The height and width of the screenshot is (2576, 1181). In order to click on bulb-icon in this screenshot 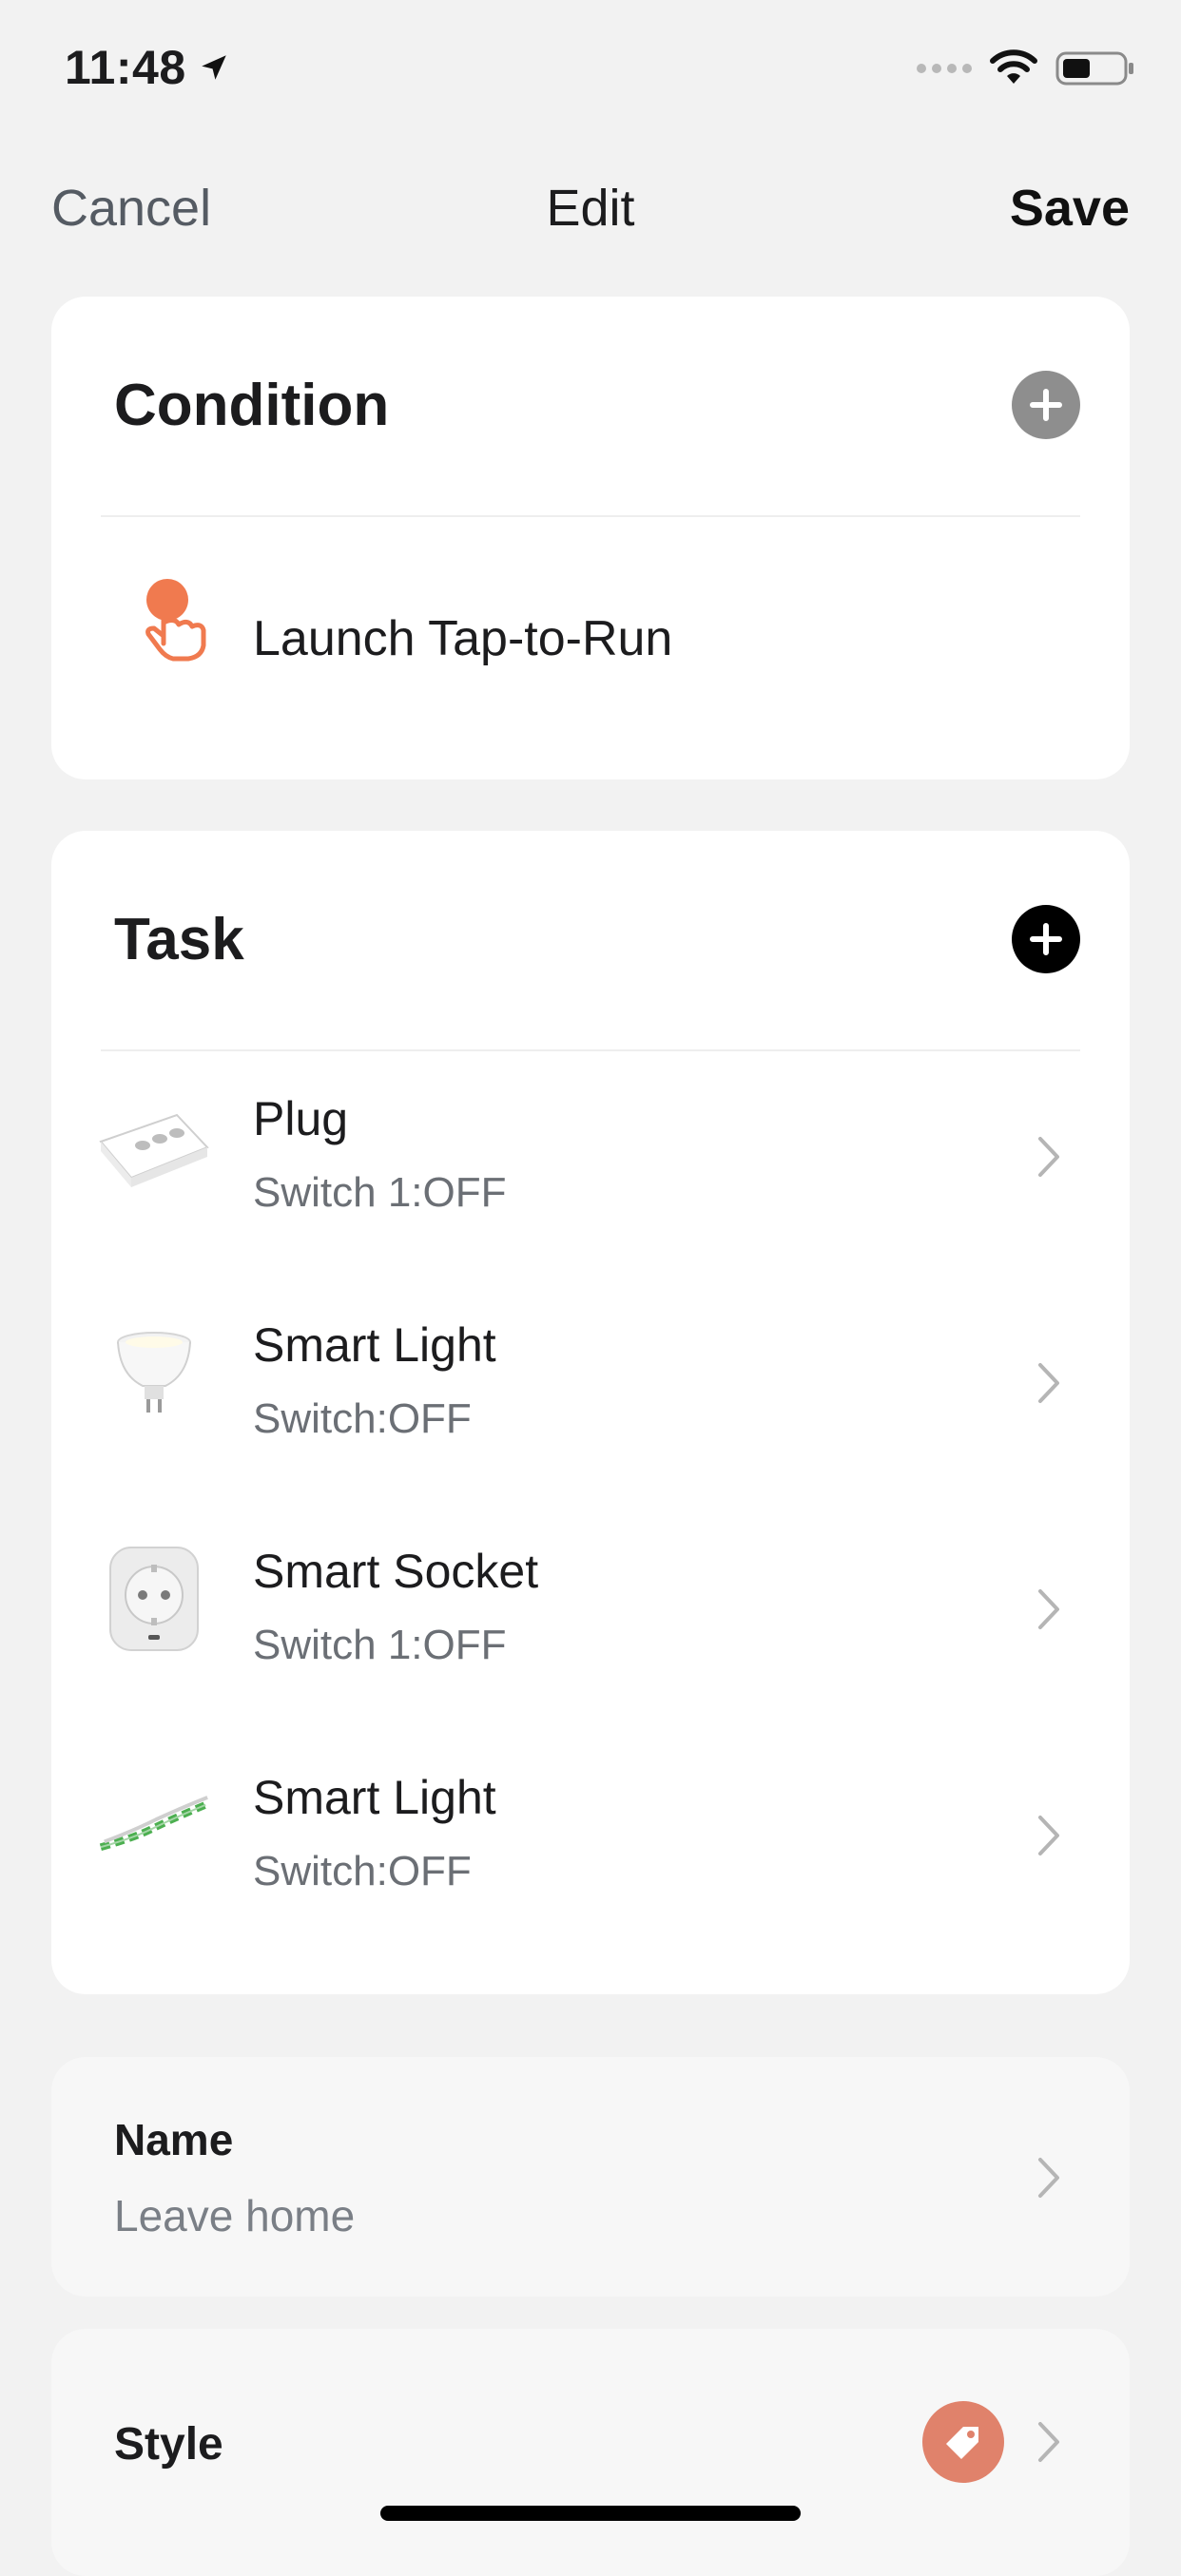, I will do `click(154, 1373)`.